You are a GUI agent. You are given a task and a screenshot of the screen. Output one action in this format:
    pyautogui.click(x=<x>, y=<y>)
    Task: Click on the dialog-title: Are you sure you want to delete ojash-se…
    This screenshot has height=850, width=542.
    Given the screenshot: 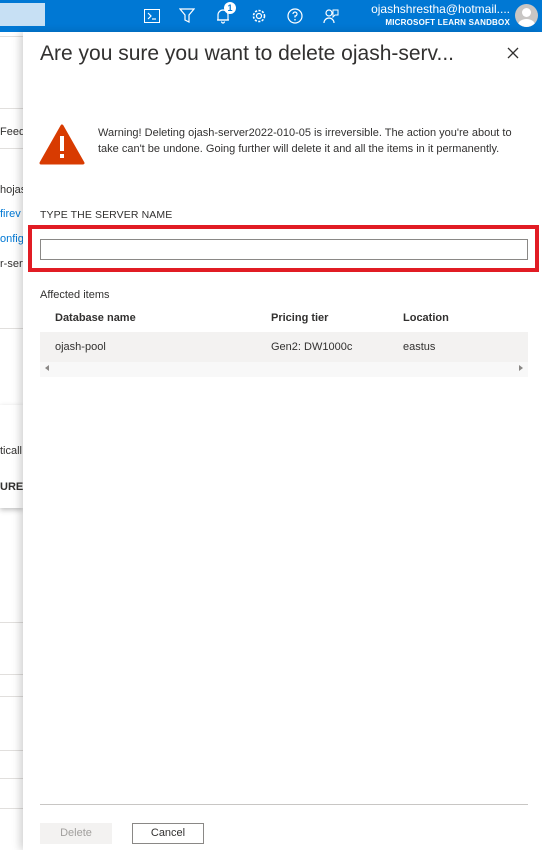 What is the action you would take?
    pyautogui.click(x=247, y=53)
    